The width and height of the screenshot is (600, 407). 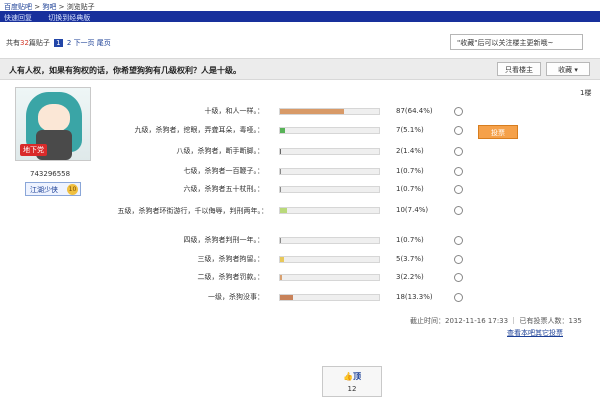 I want to click on avatar: 地下党, so click(x=53, y=124).